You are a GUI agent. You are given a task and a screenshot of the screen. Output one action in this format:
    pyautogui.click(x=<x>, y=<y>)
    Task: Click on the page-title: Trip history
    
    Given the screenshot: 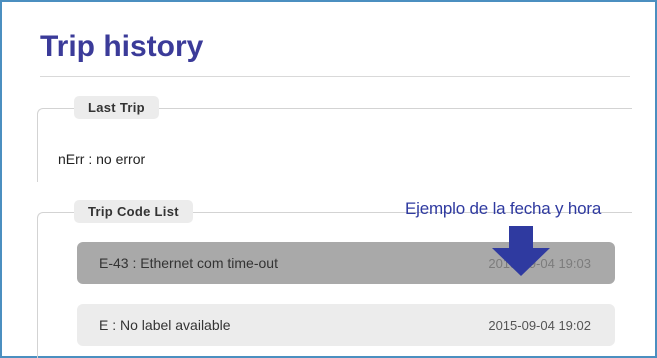 What is the action you would take?
    pyautogui.click(x=122, y=46)
    